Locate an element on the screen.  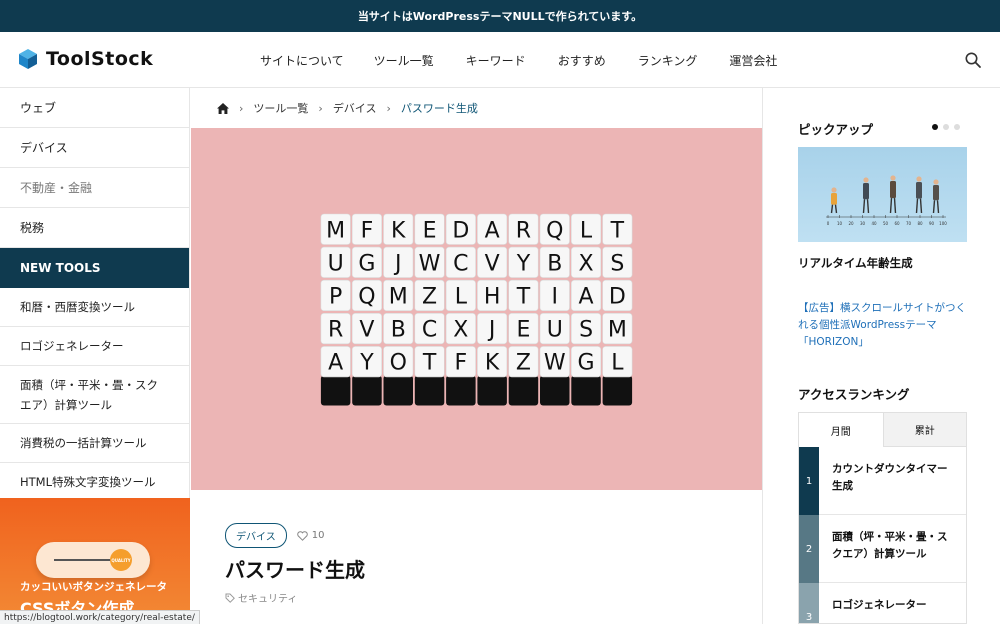
ranking-item: 3 ロゴジェネレーター is located at coordinates (882, 603).